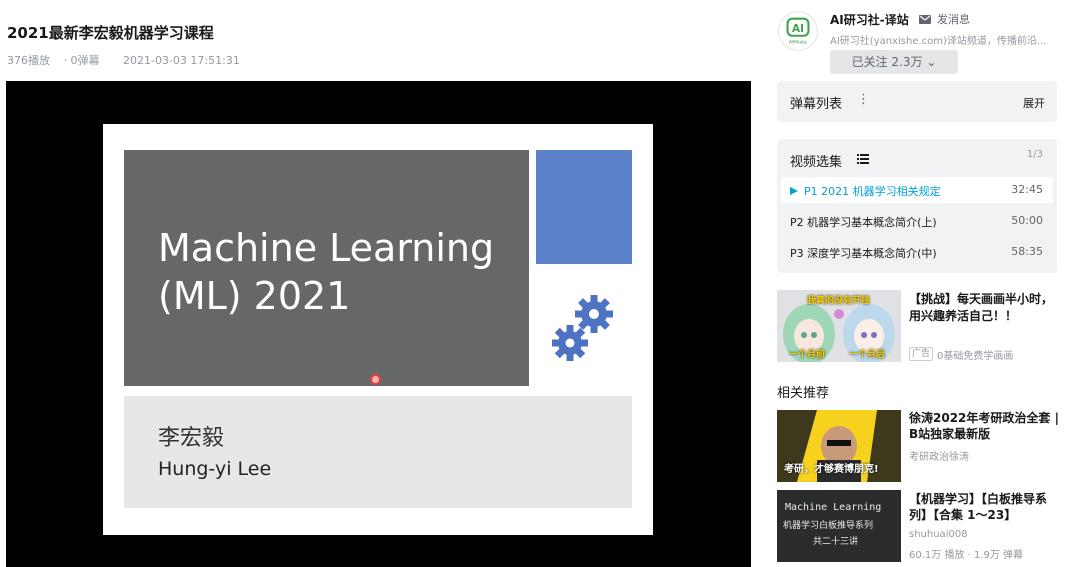 The image size is (1080, 567). Describe the element at coordinates (53, 60) in the screenshot. I see `play-count: 376播放 · 0弹幕` at that location.